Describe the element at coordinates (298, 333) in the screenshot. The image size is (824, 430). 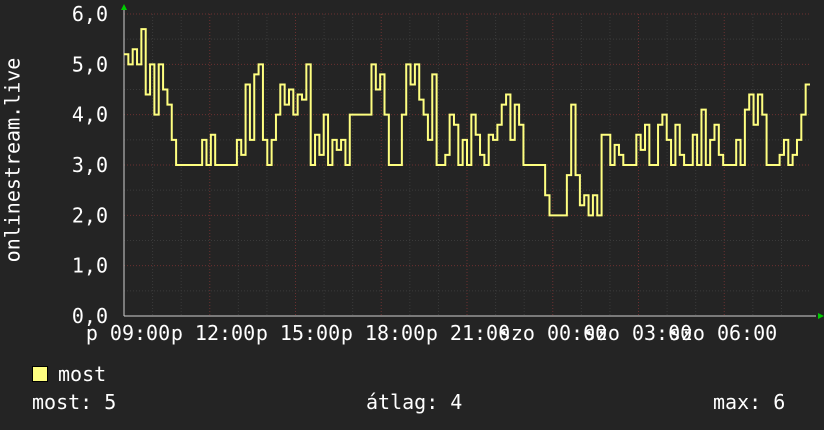
I see `x-tick-label: p 15:00` at that location.